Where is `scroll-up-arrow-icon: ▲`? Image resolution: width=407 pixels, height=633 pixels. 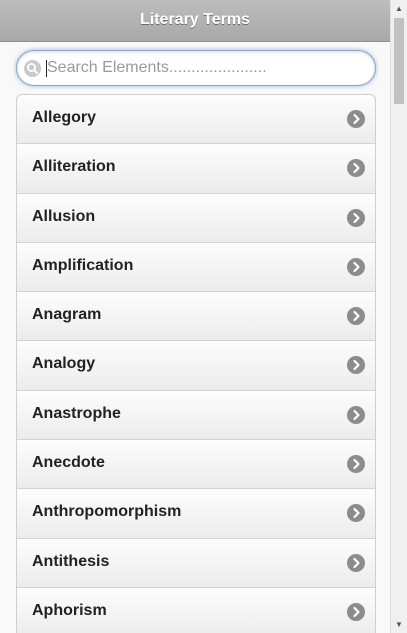
scroll-up-arrow-icon: ▲ is located at coordinates (399, 8).